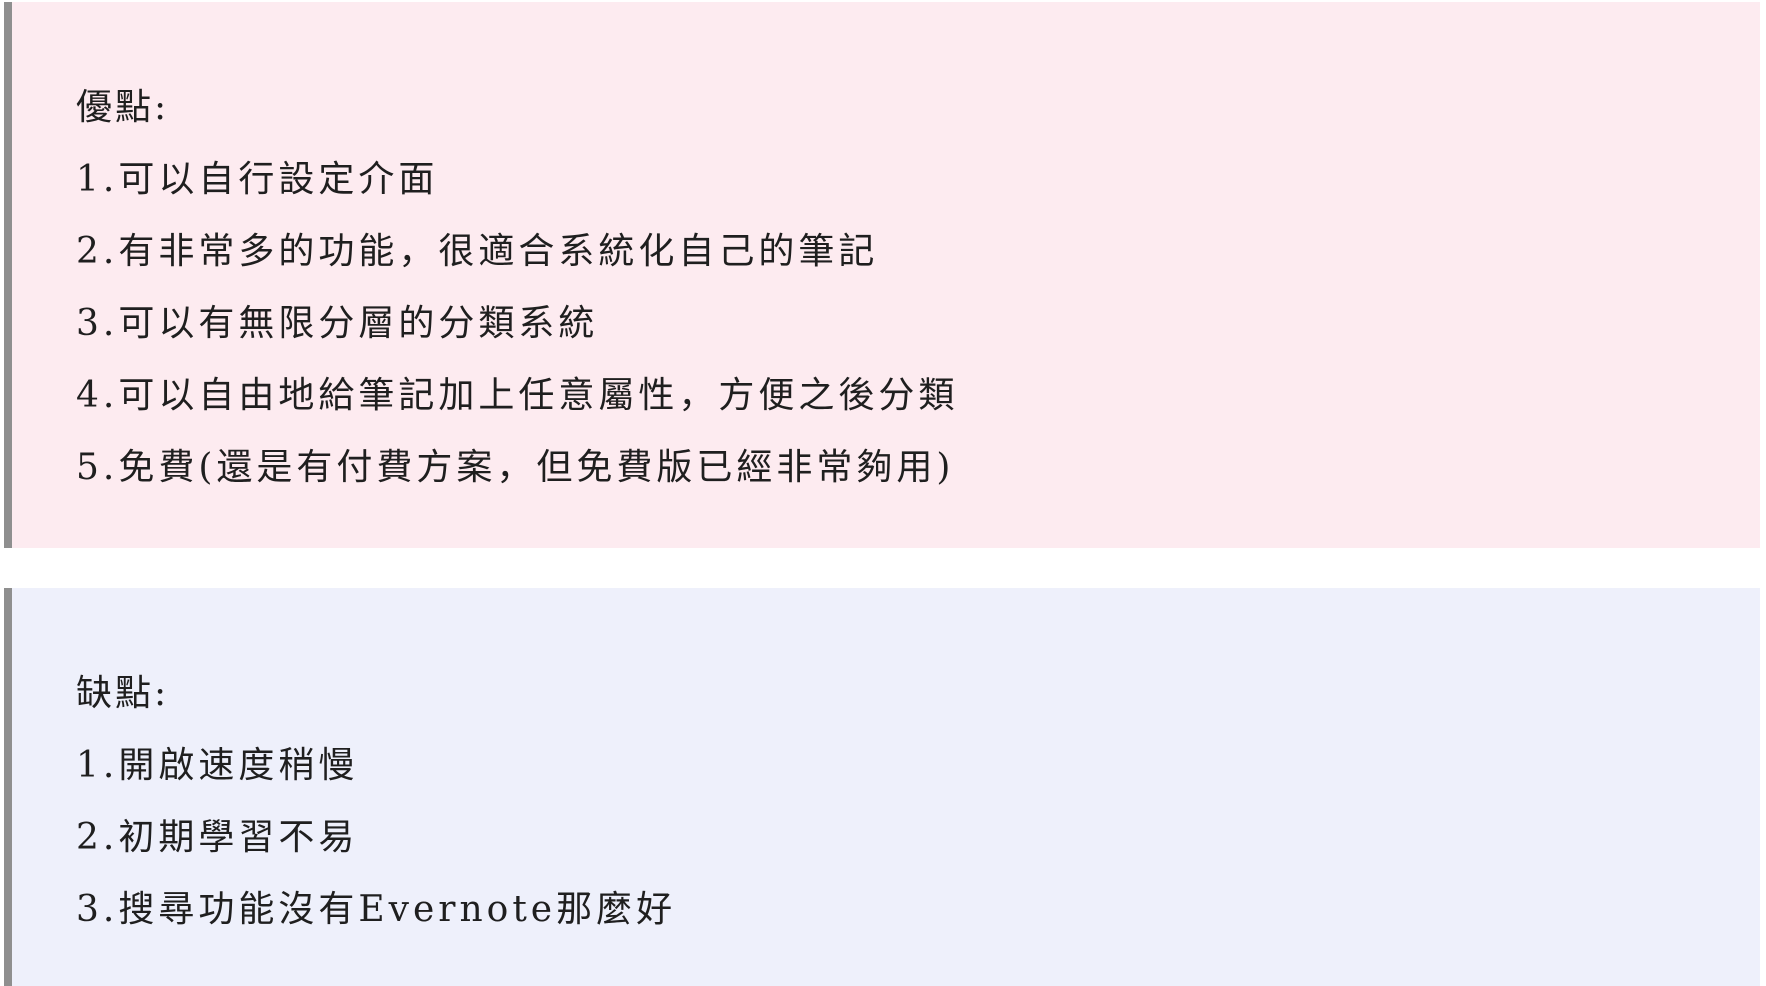  Describe the element at coordinates (477, 251) in the screenshot. I see `pros-item-2: 2.有非常多的功能，很適合系統化自己的筆記` at that location.